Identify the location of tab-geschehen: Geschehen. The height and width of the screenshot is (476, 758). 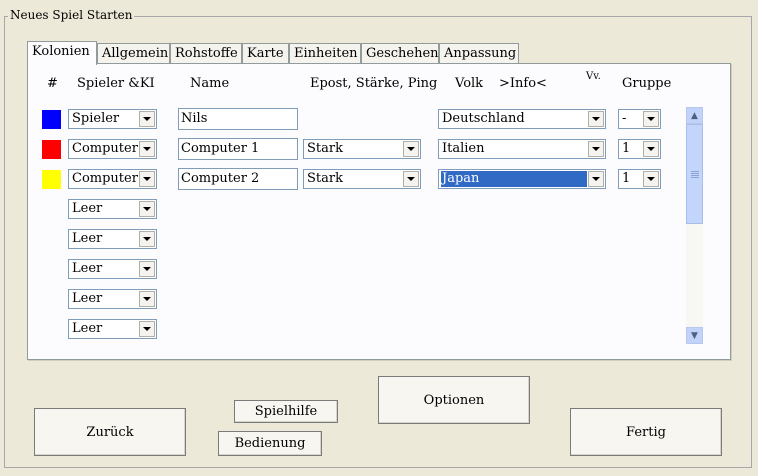
(400, 53).